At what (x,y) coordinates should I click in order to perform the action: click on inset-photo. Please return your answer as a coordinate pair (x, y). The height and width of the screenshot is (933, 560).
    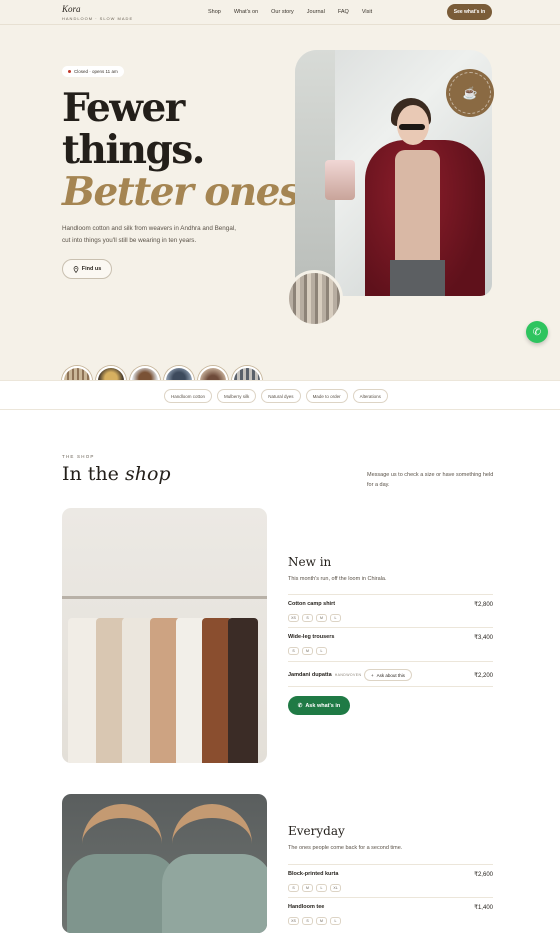
    Looking at the image, I should click on (314, 298).